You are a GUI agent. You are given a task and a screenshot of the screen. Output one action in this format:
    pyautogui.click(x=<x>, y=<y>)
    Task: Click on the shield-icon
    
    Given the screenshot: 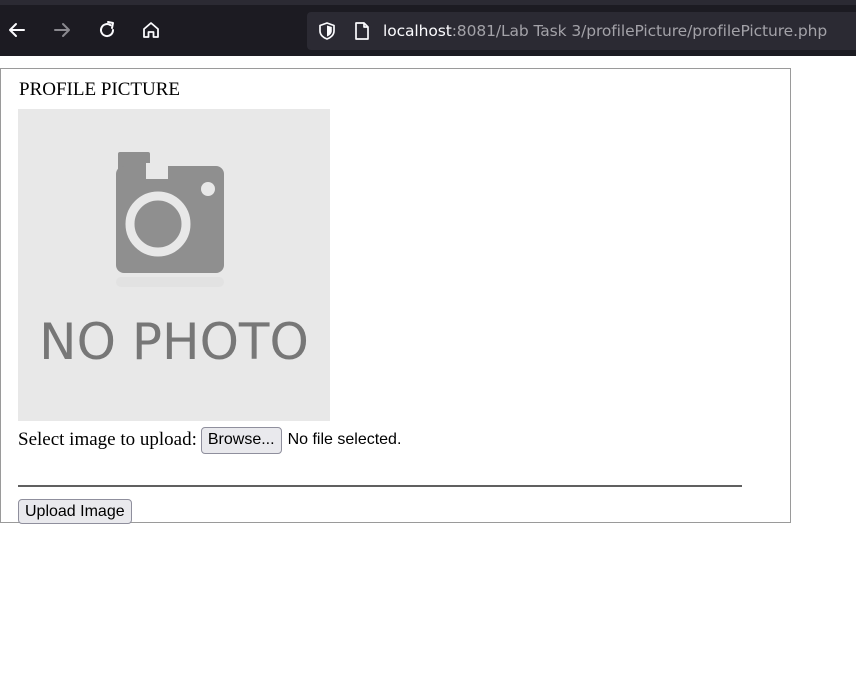 What is the action you would take?
    pyautogui.click(x=327, y=31)
    